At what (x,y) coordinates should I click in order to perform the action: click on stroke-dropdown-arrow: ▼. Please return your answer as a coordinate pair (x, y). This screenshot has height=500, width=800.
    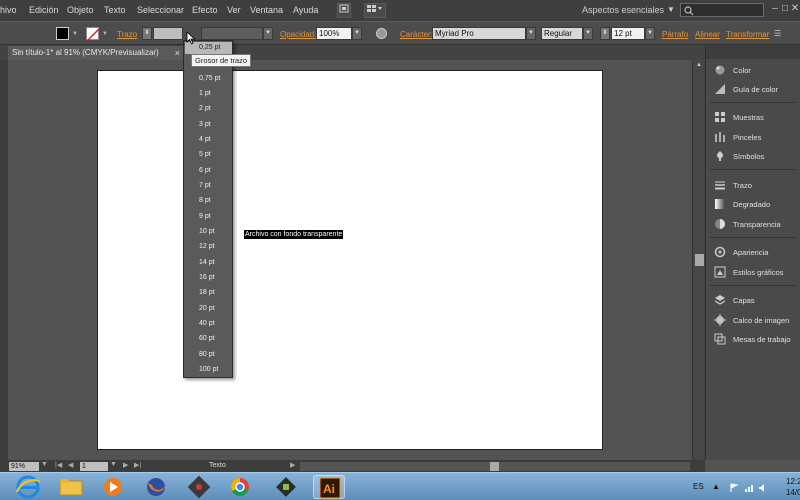
    Looking at the image, I should click on (105, 34).